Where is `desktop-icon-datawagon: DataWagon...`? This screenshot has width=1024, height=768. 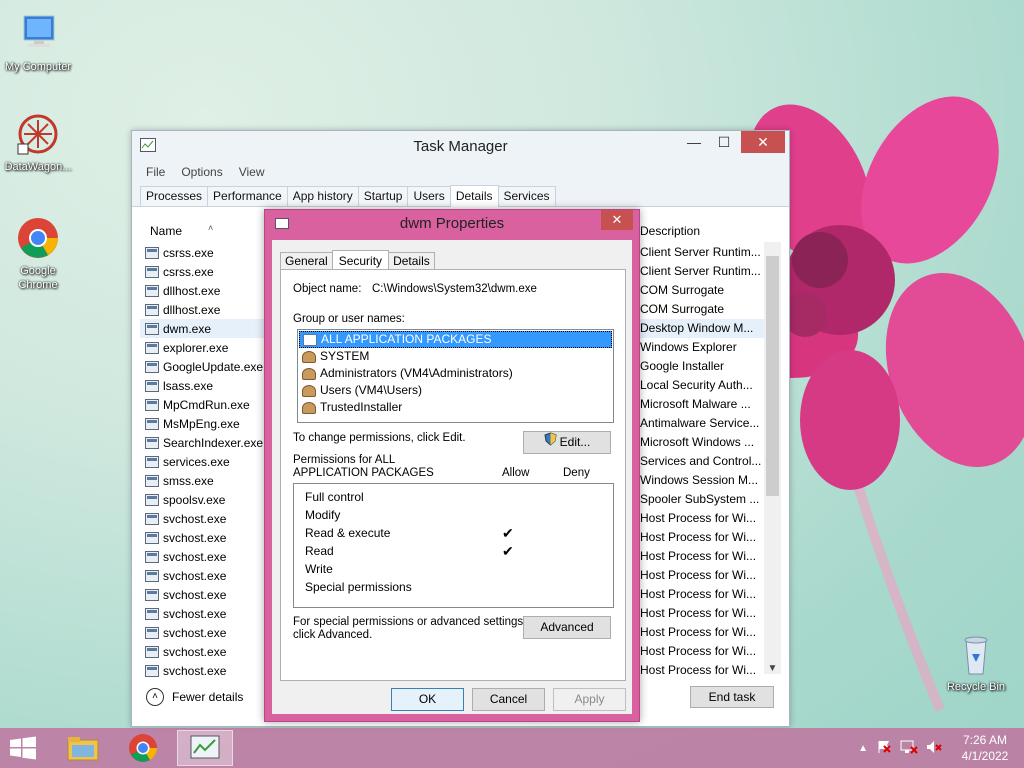 desktop-icon-datawagon: DataWagon... is located at coordinates (38, 142).